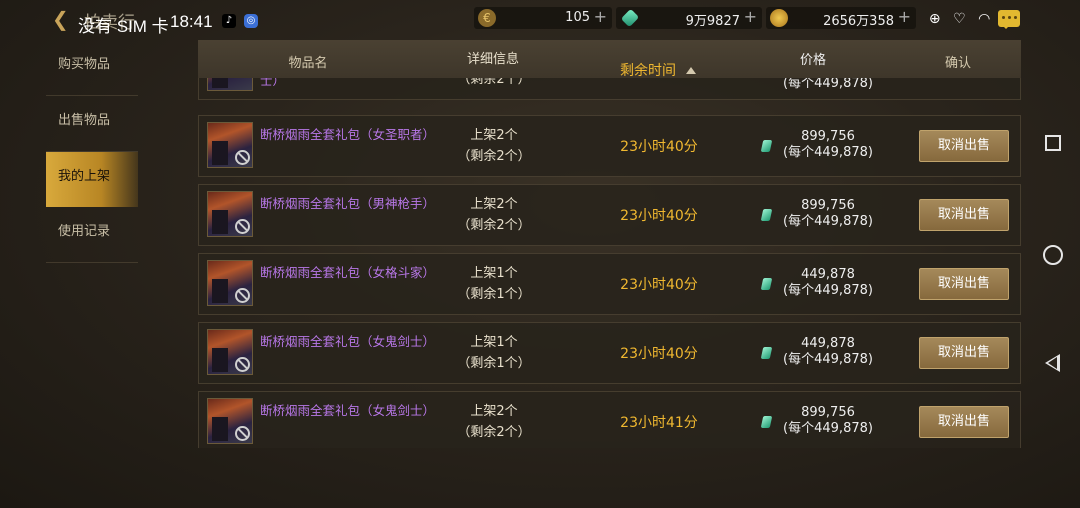 Image resolution: width=1080 pixels, height=508 pixels. Describe the element at coordinates (648, 71) in the screenshot. I see `column-header-time-label: 剩余时间` at that location.